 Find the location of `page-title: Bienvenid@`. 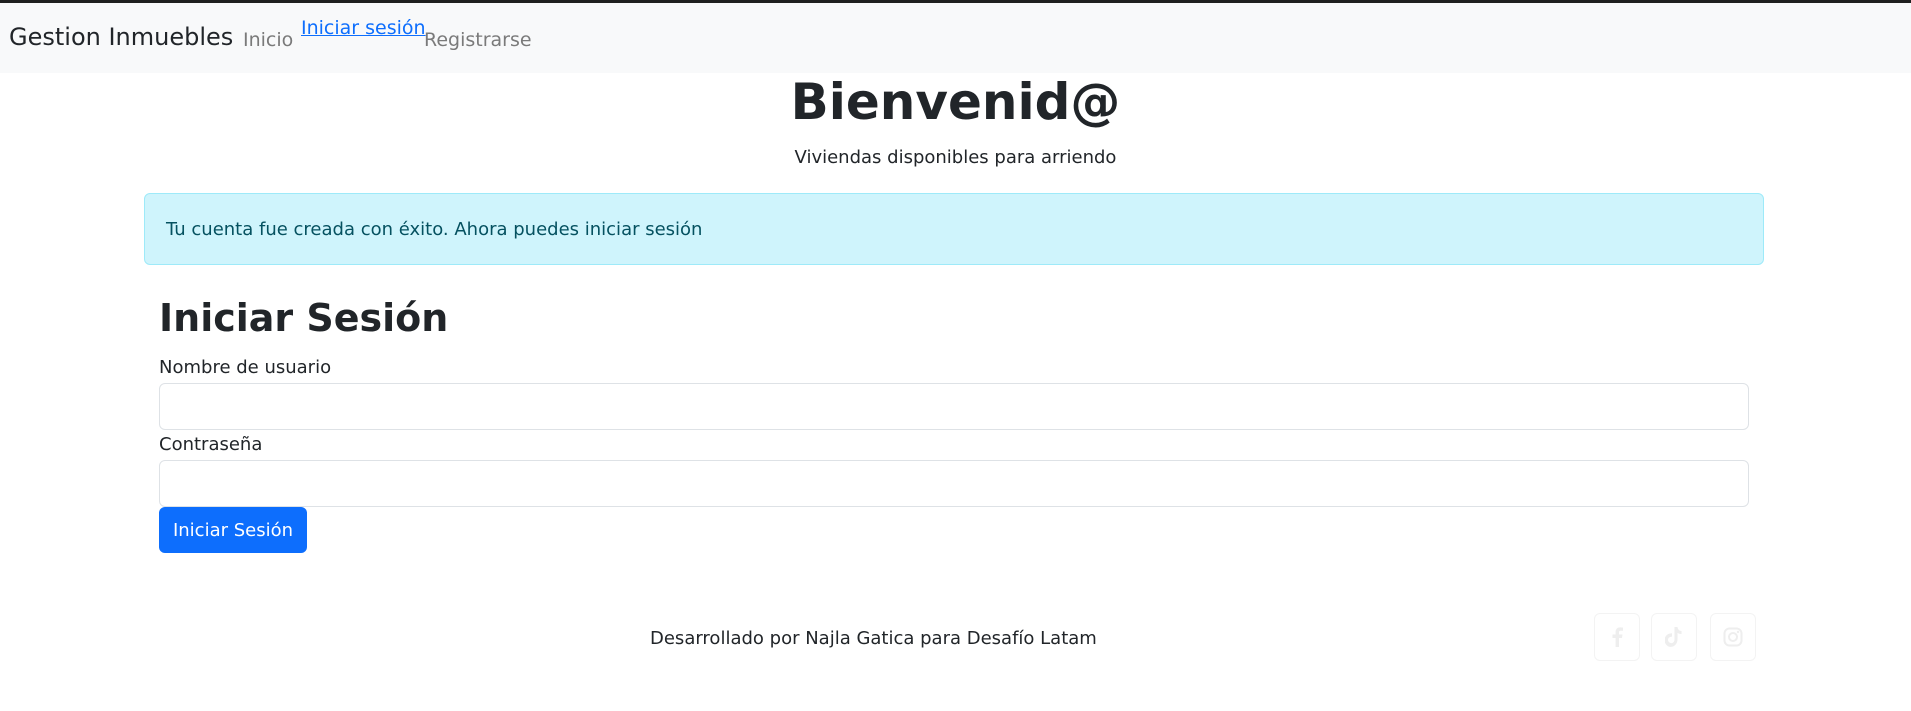

page-title: Bienvenid@ is located at coordinates (955, 102).